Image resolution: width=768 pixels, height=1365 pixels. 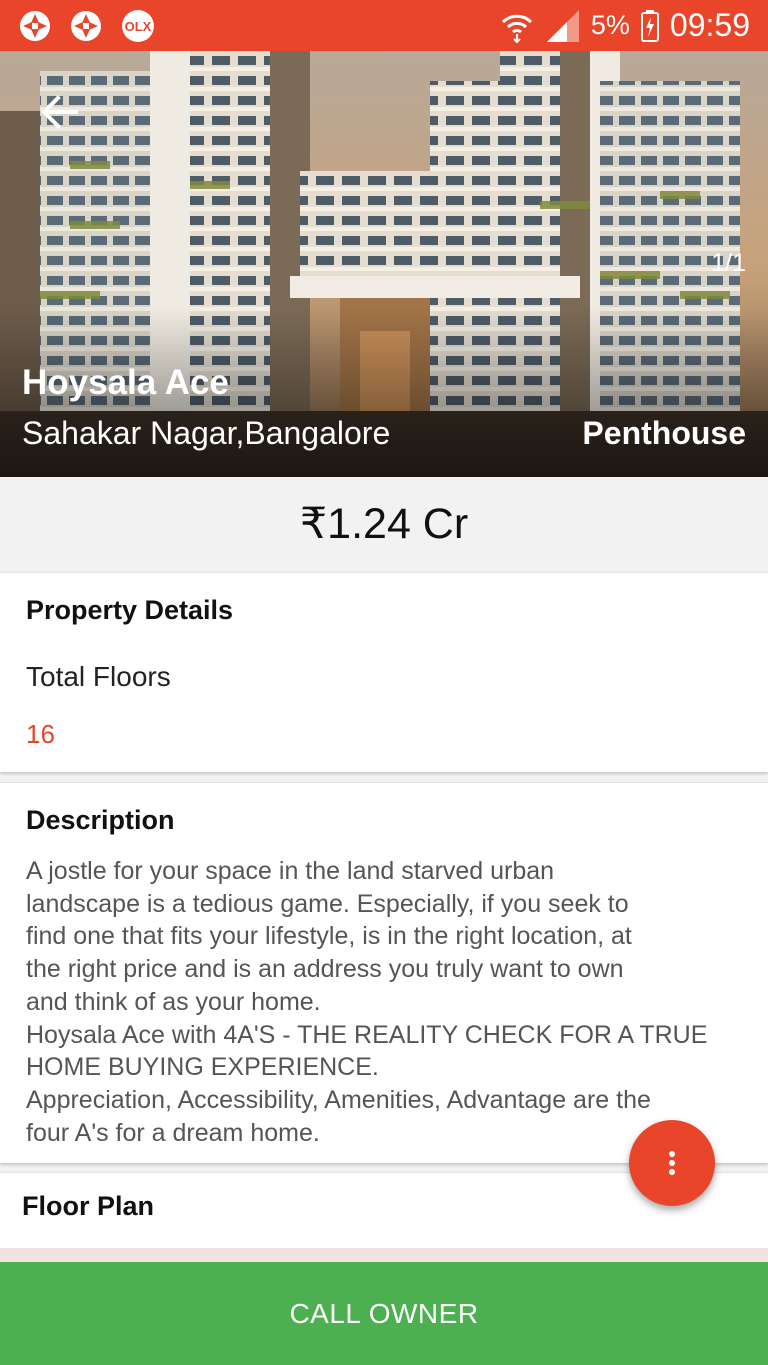 I want to click on description-heading: Description, so click(x=100, y=820).